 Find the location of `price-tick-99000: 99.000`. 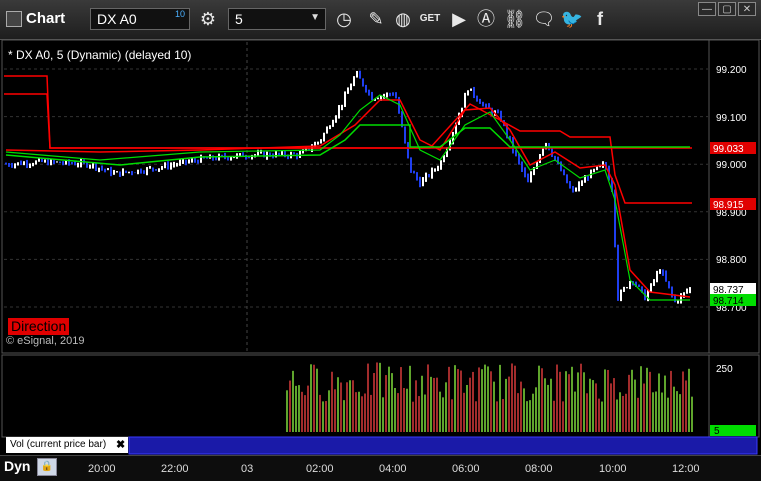

price-tick-99000: 99.000 is located at coordinates (731, 165).